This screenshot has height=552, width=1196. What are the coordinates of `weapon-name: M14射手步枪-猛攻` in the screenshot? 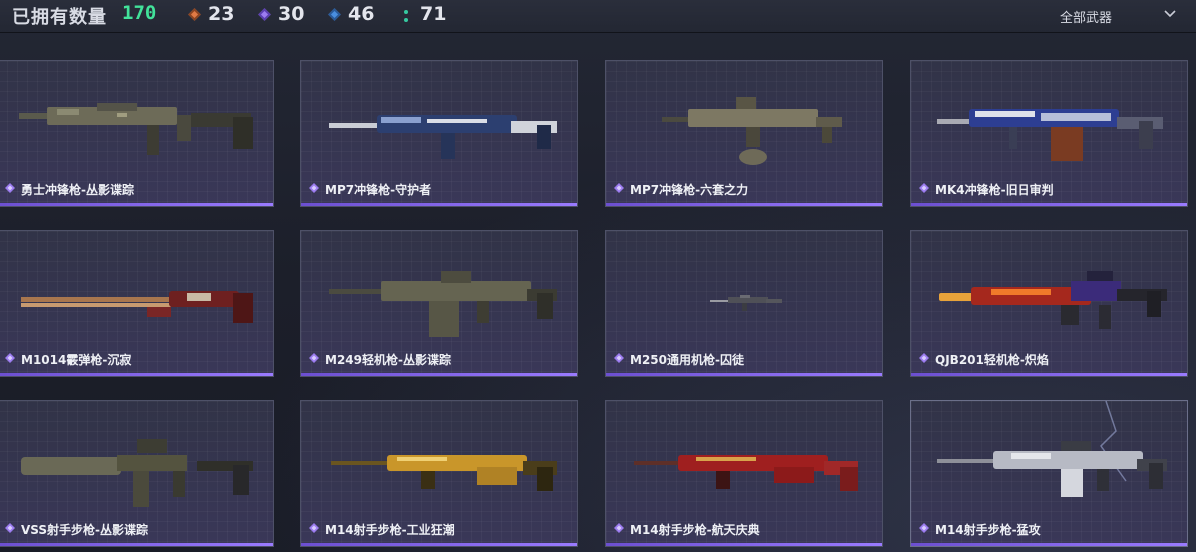 It's located at (988, 530).